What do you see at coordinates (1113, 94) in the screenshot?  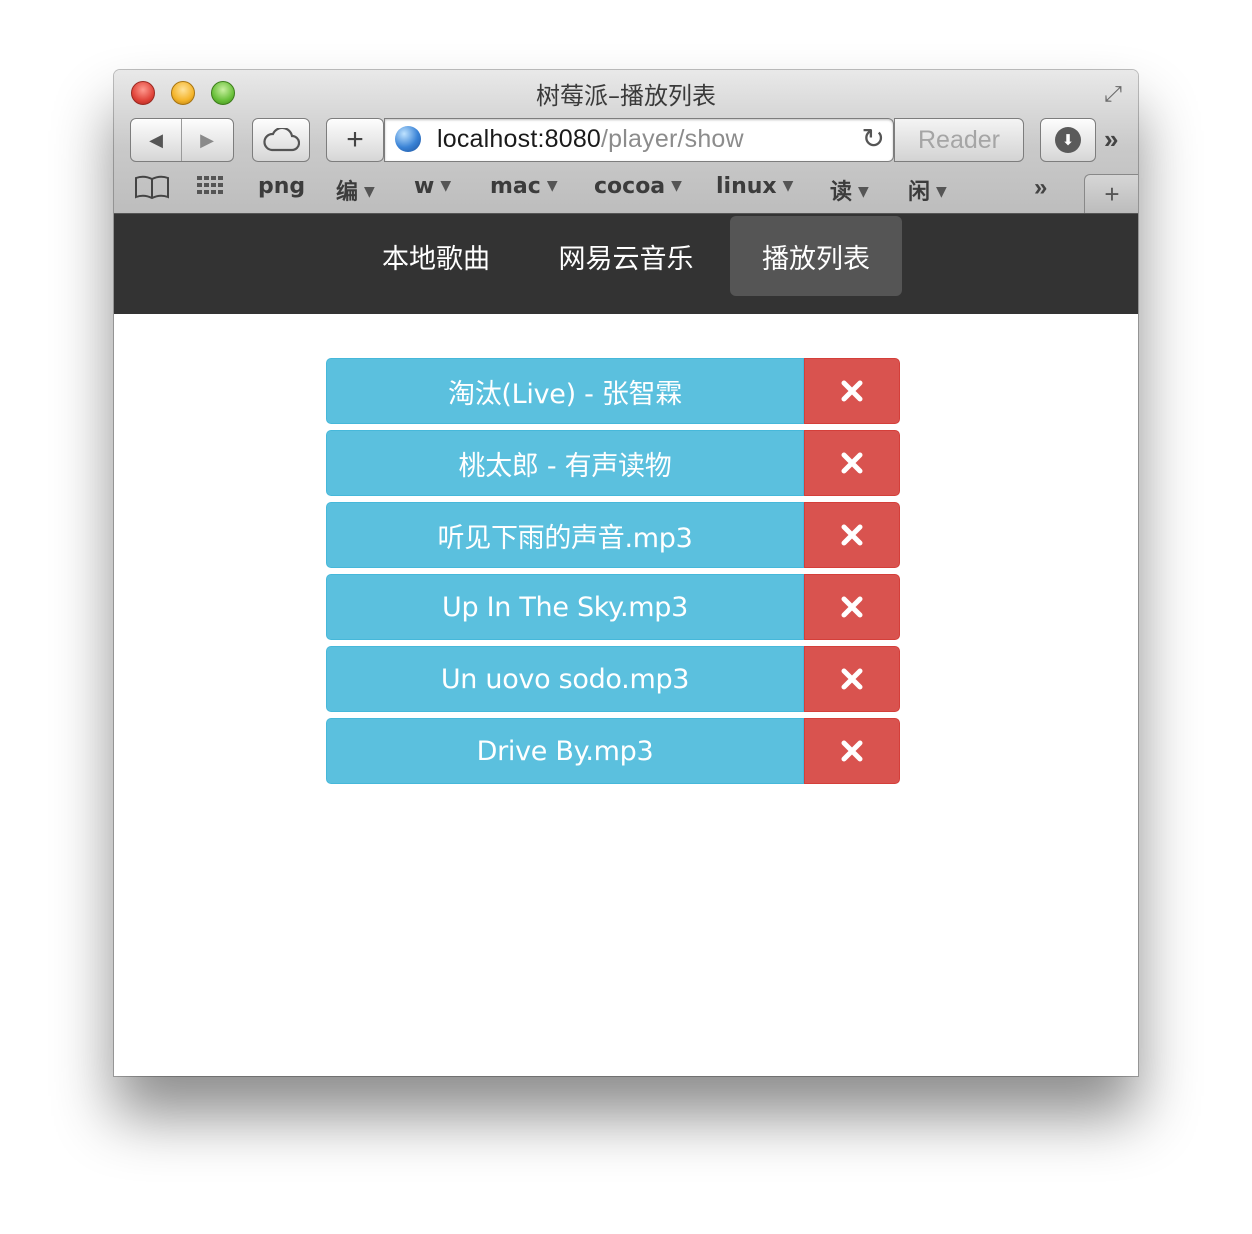 I see `fullscreen-icon: ⤢` at bounding box center [1113, 94].